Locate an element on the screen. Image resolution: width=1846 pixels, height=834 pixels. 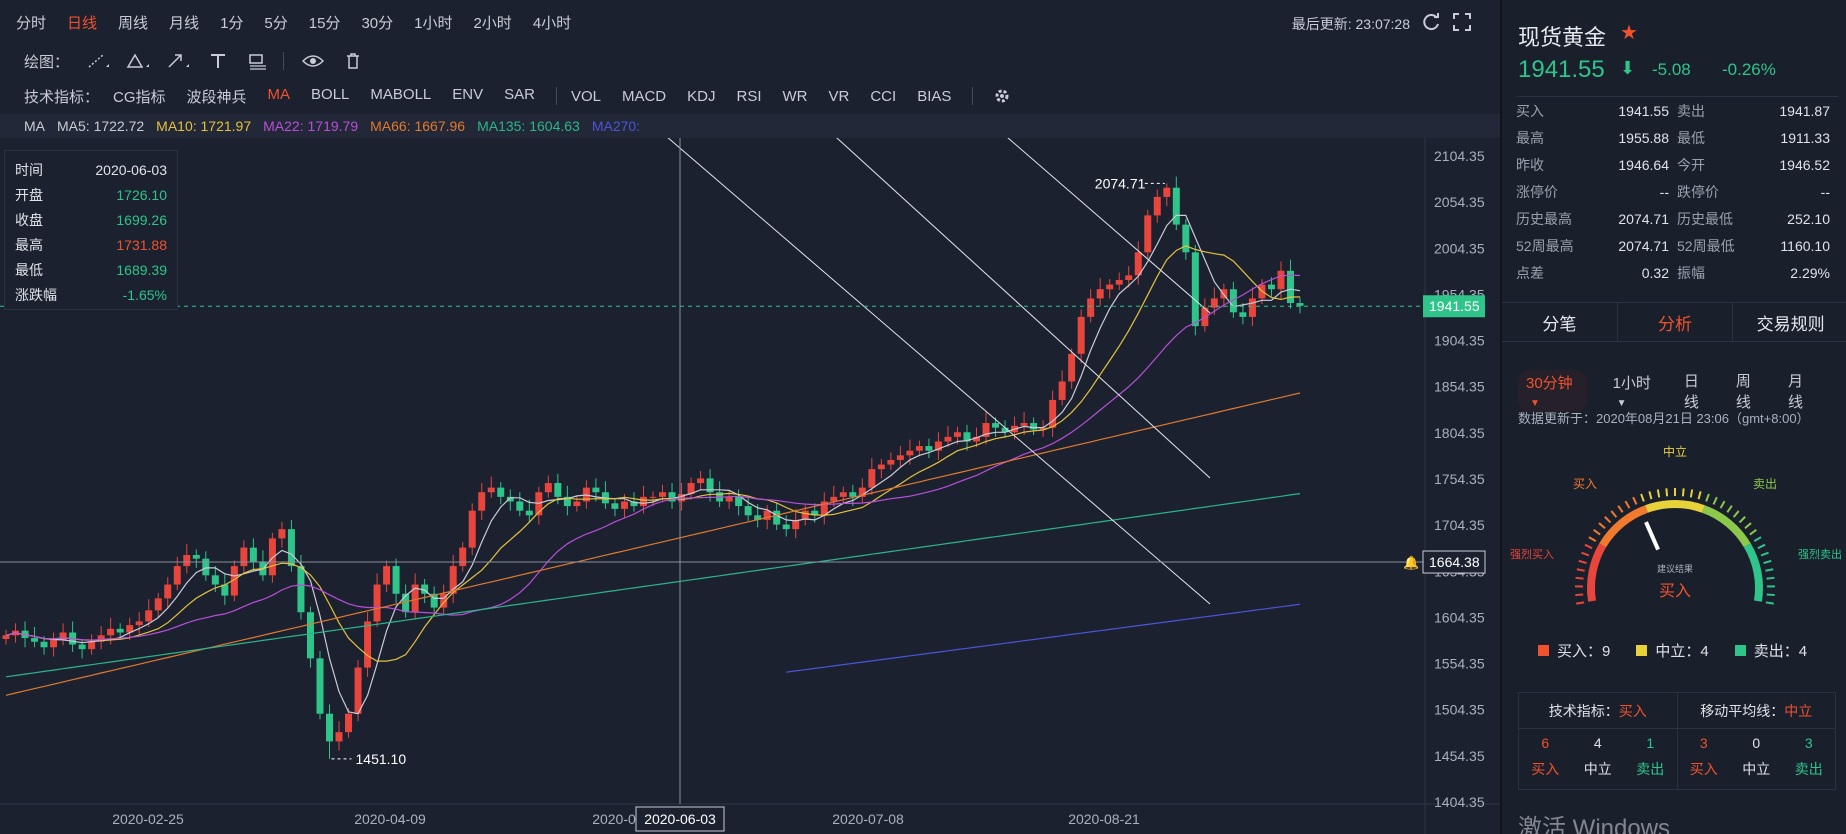
period-tab: 分时 is located at coordinates (31, 22).